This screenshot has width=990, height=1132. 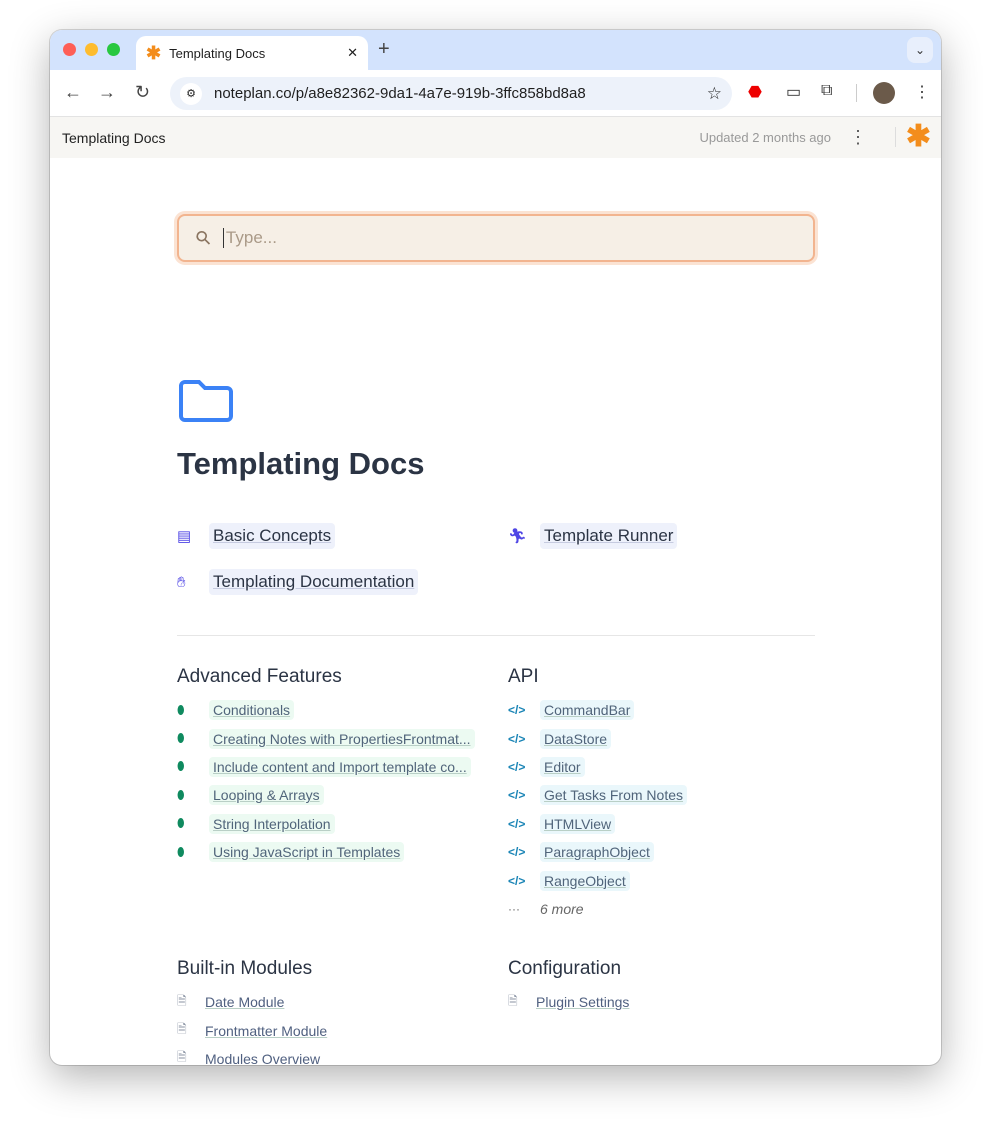 I want to click on link-label: Using JavaScript in Templates, so click(x=307, y=852).